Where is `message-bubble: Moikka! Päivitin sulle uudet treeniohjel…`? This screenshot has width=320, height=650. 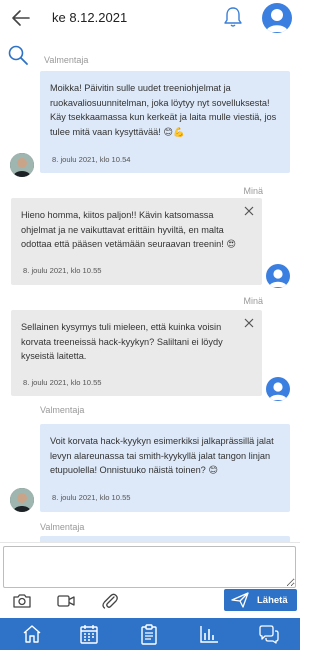
message-bubble: Moikka! Päivitin sulle uudet treeniohjel… is located at coordinates (165, 122).